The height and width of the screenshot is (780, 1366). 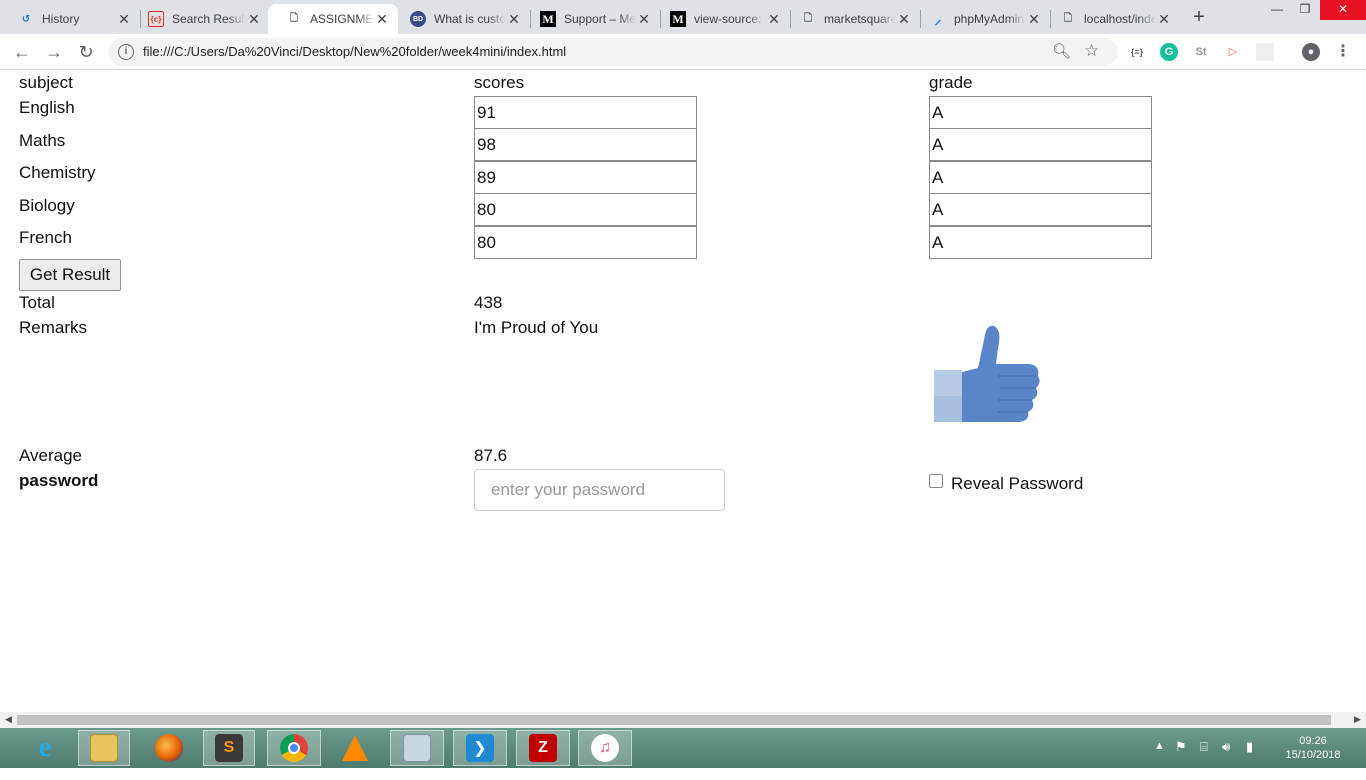 I want to click on sublime-text-icon: S, so click(x=229, y=748).